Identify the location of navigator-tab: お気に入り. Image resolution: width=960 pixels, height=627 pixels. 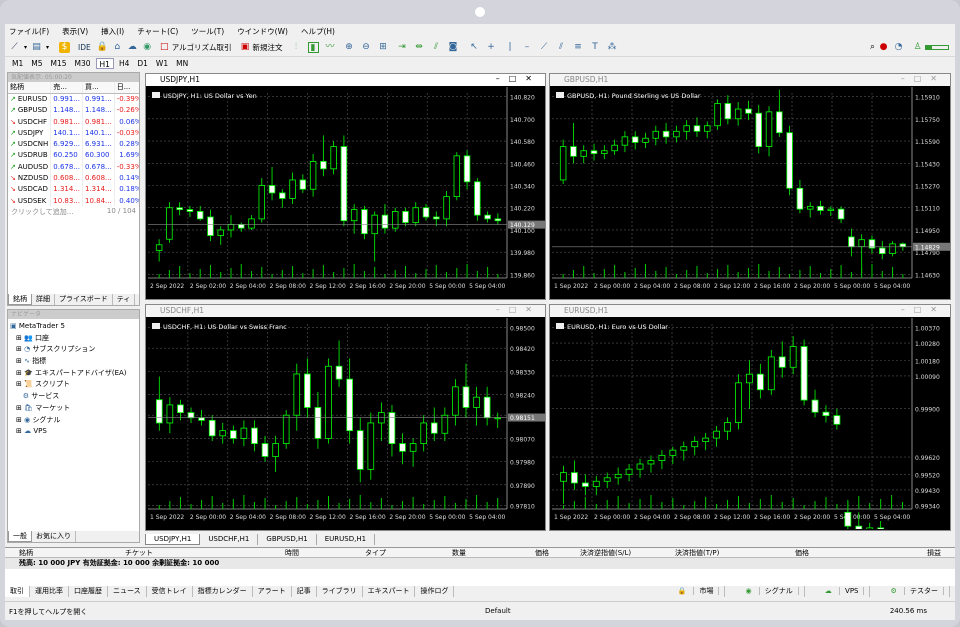
(54, 536).